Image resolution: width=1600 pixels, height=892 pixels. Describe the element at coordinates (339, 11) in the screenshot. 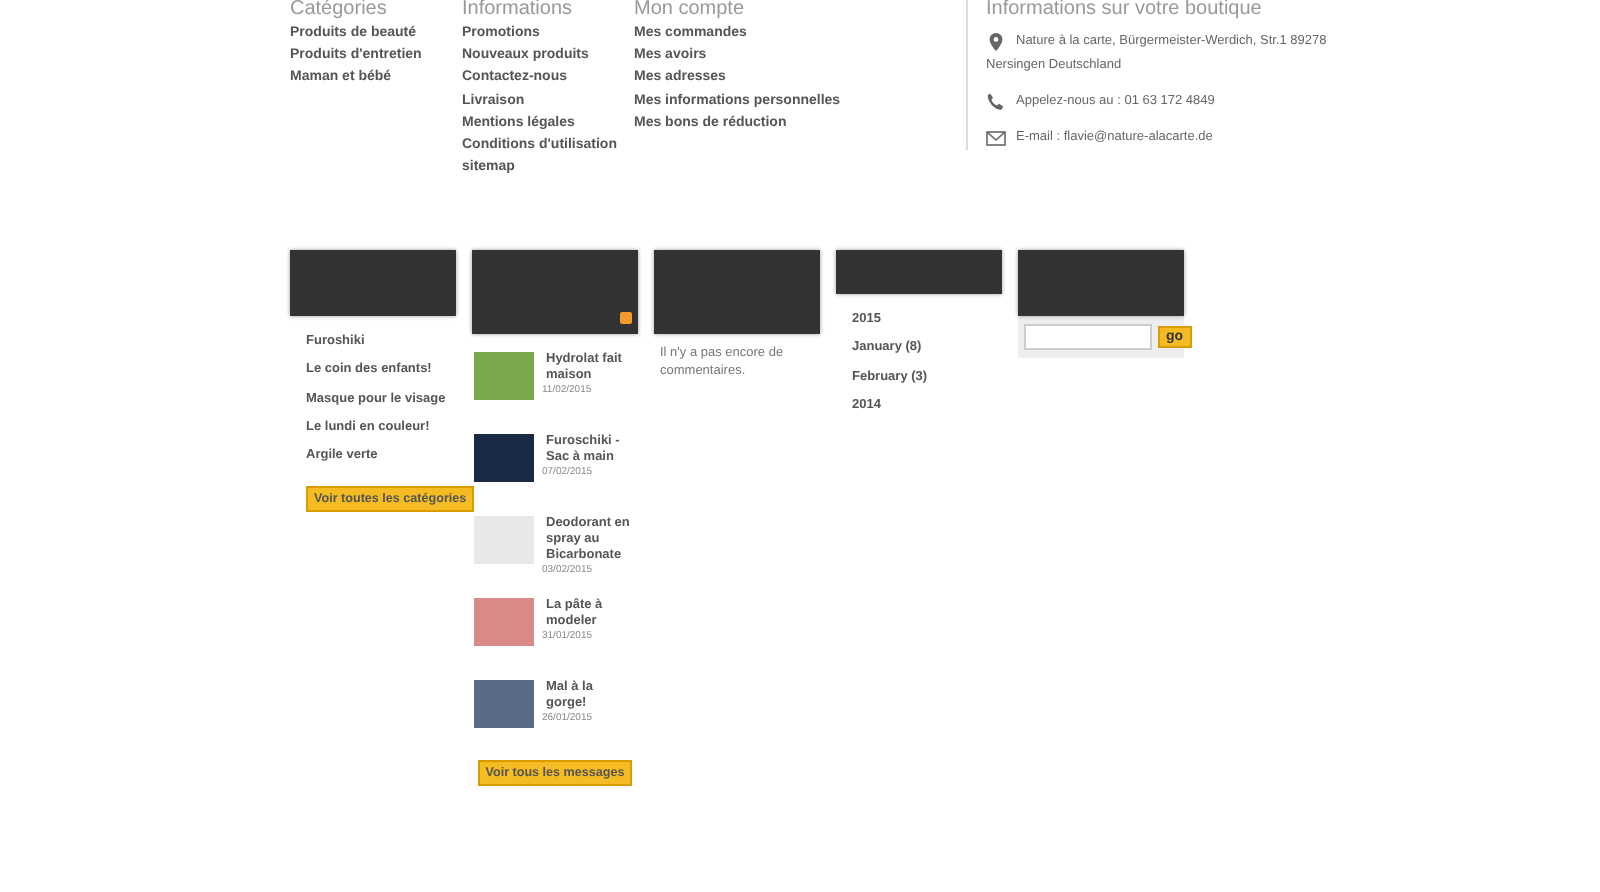

I see `column-heading: Catégories` at that location.